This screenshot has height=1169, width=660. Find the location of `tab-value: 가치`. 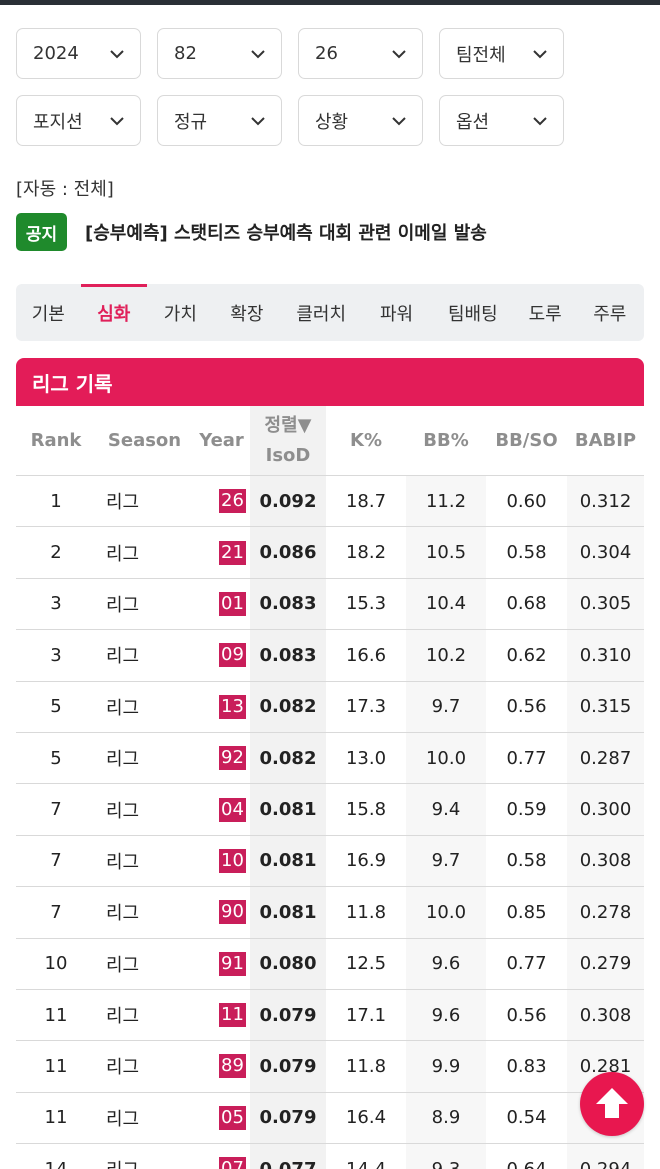

tab-value: 가치 is located at coordinates (180, 312).